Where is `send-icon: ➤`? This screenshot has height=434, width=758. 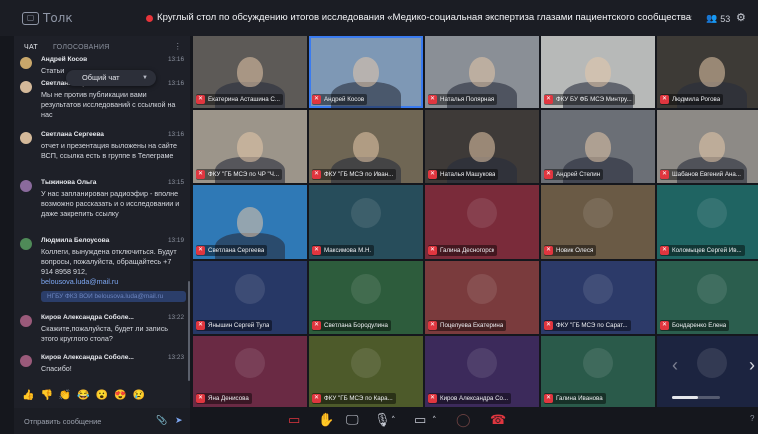
send-icon: ➤ is located at coordinates (179, 420).